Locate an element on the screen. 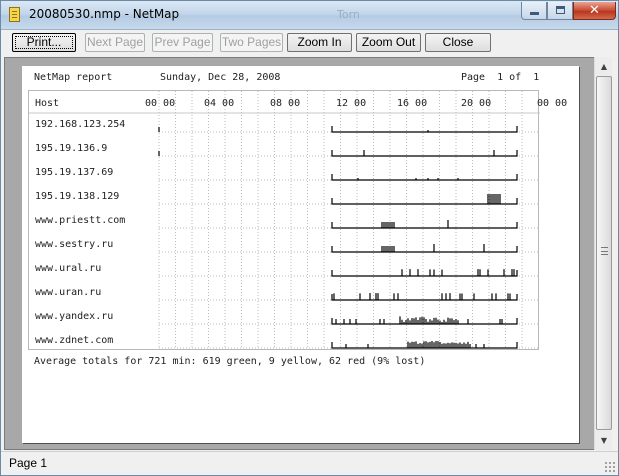  scroll-thumb is located at coordinates (604, 253).